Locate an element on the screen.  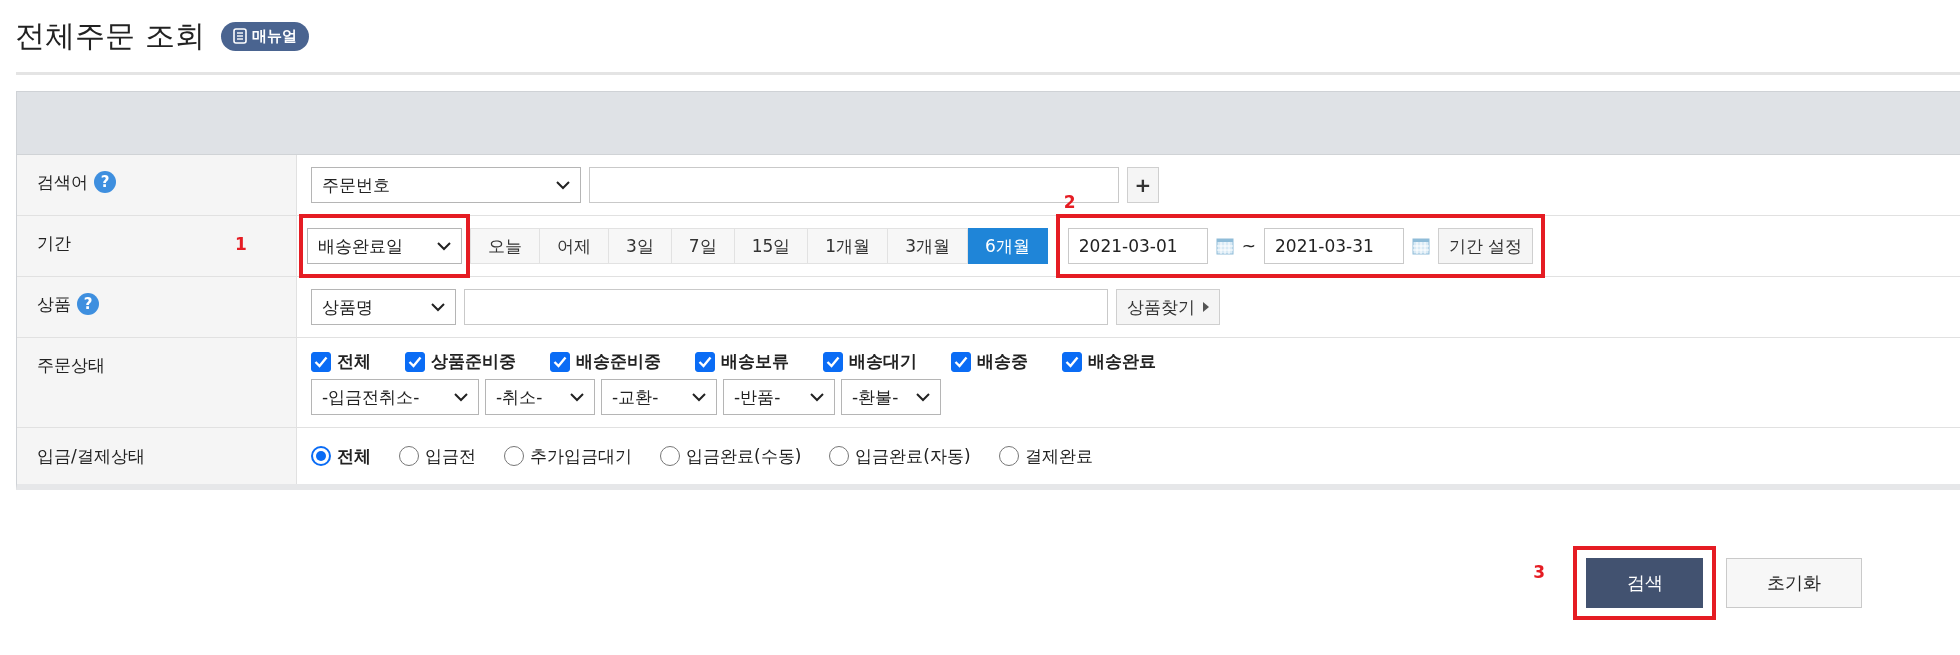
period-tab: 어제 is located at coordinates (574, 246).